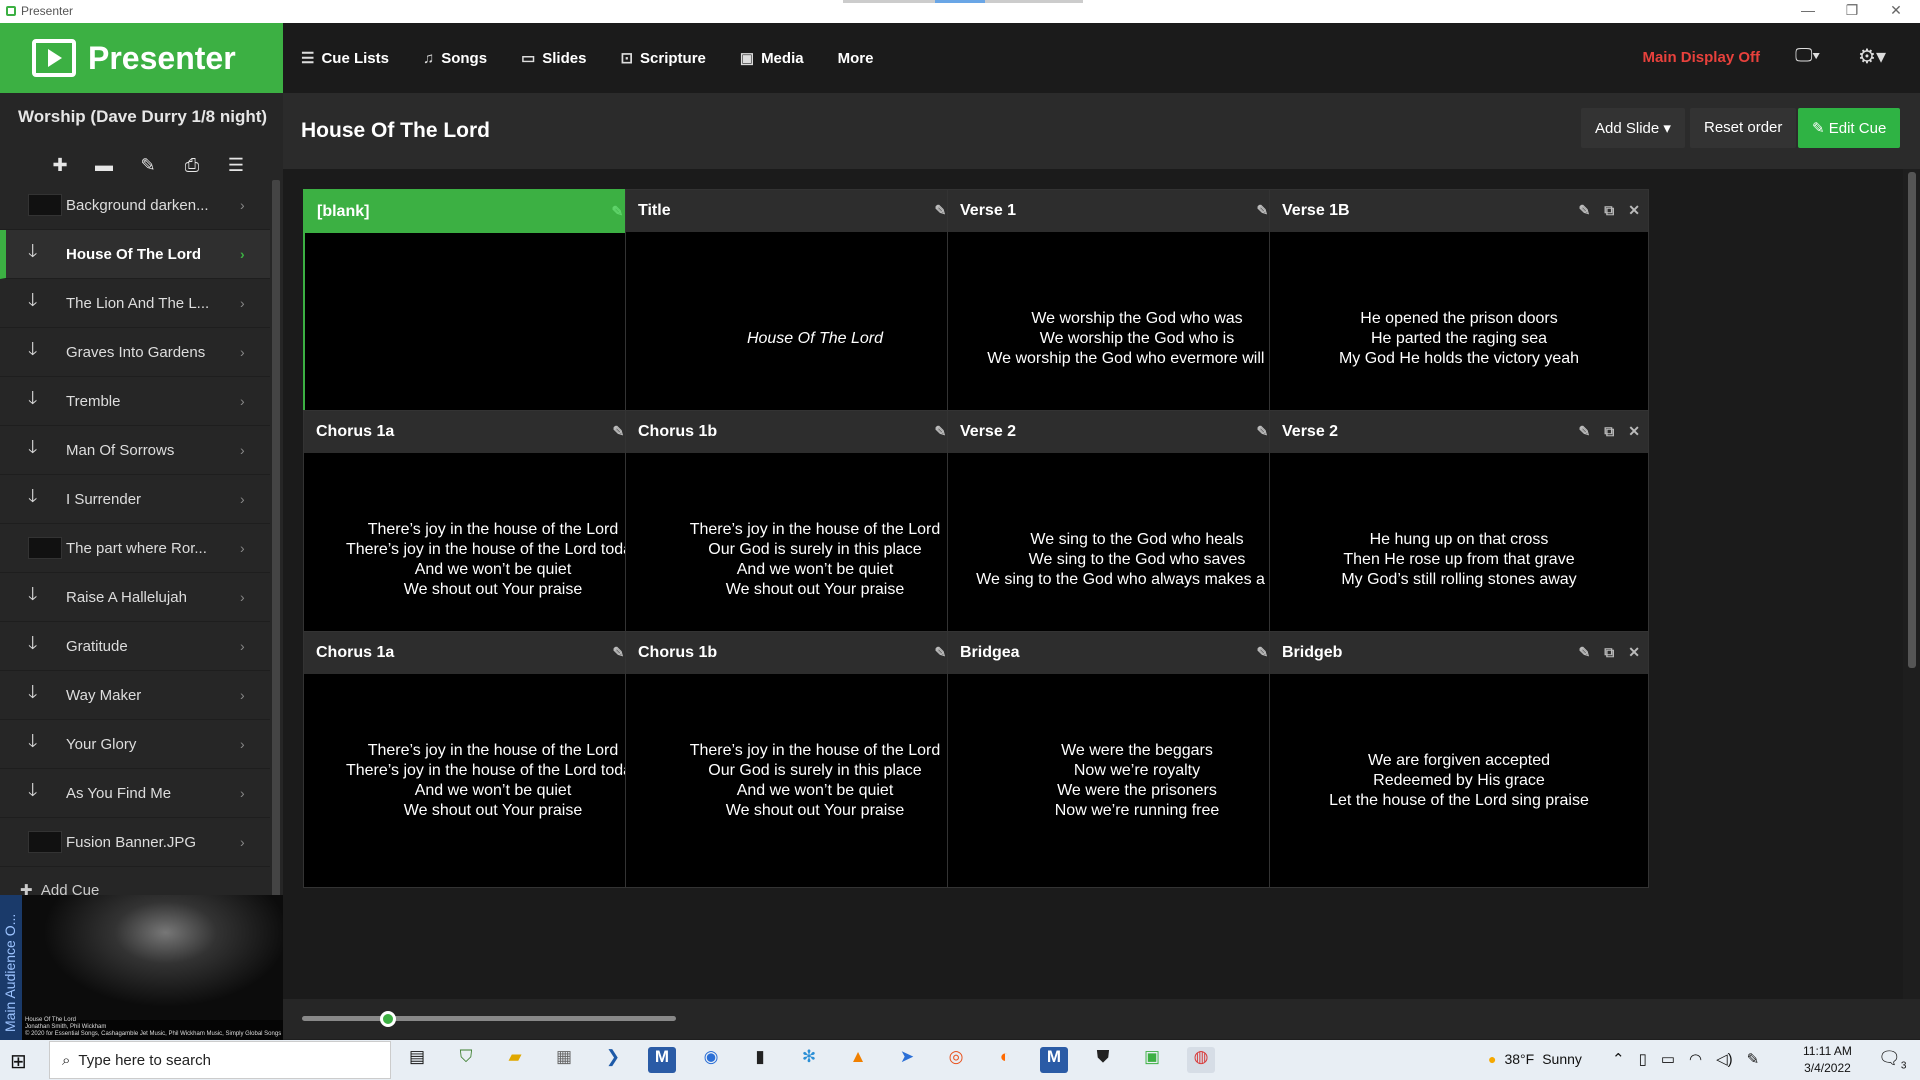 The width and height of the screenshot is (1920, 1080). What do you see at coordinates (1724, 1059) in the screenshot?
I see `volume-icon: ◁)` at bounding box center [1724, 1059].